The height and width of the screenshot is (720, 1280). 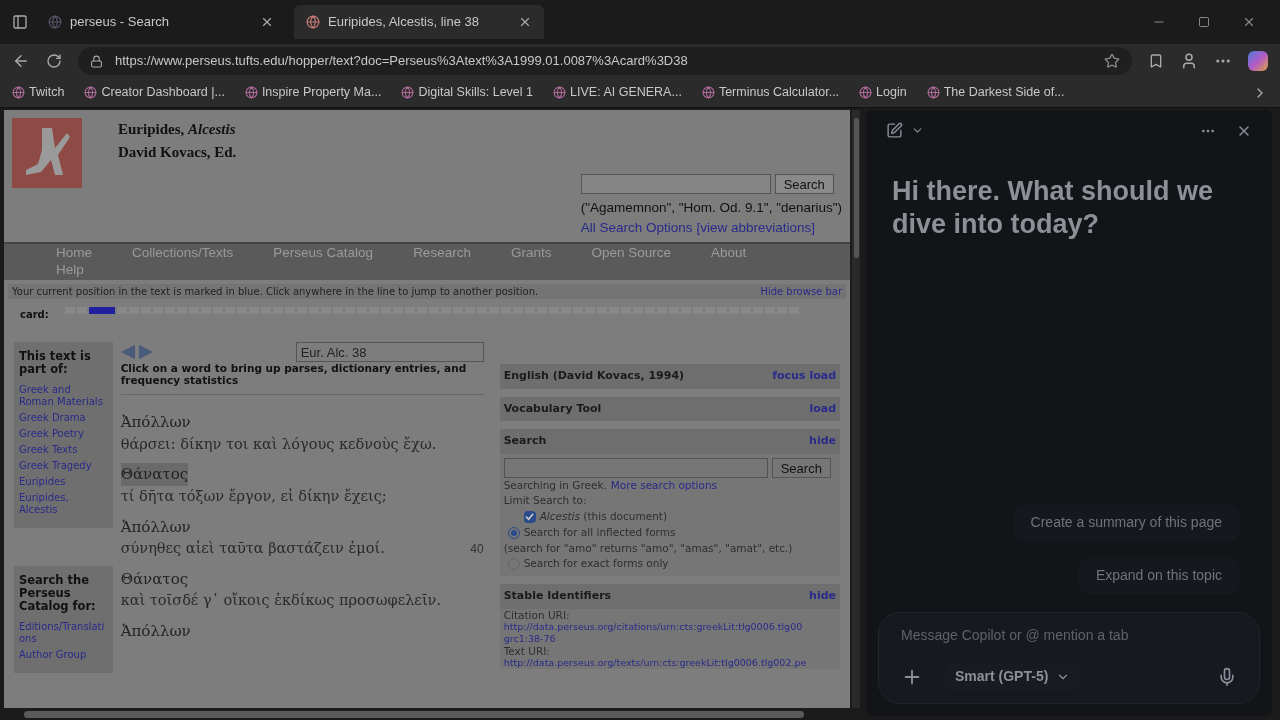 I want to click on favorites-icon, so click(x=1156, y=61).